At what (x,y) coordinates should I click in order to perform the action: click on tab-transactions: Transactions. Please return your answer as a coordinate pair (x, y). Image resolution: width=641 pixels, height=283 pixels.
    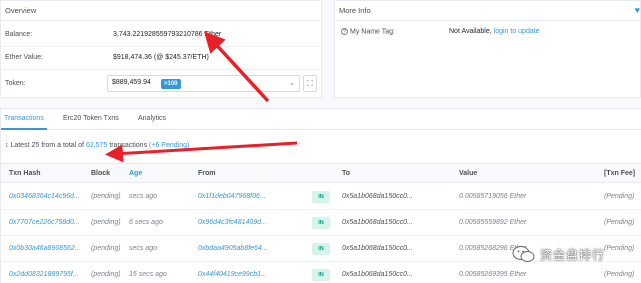
    Looking at the image, I should click on (24, 118).